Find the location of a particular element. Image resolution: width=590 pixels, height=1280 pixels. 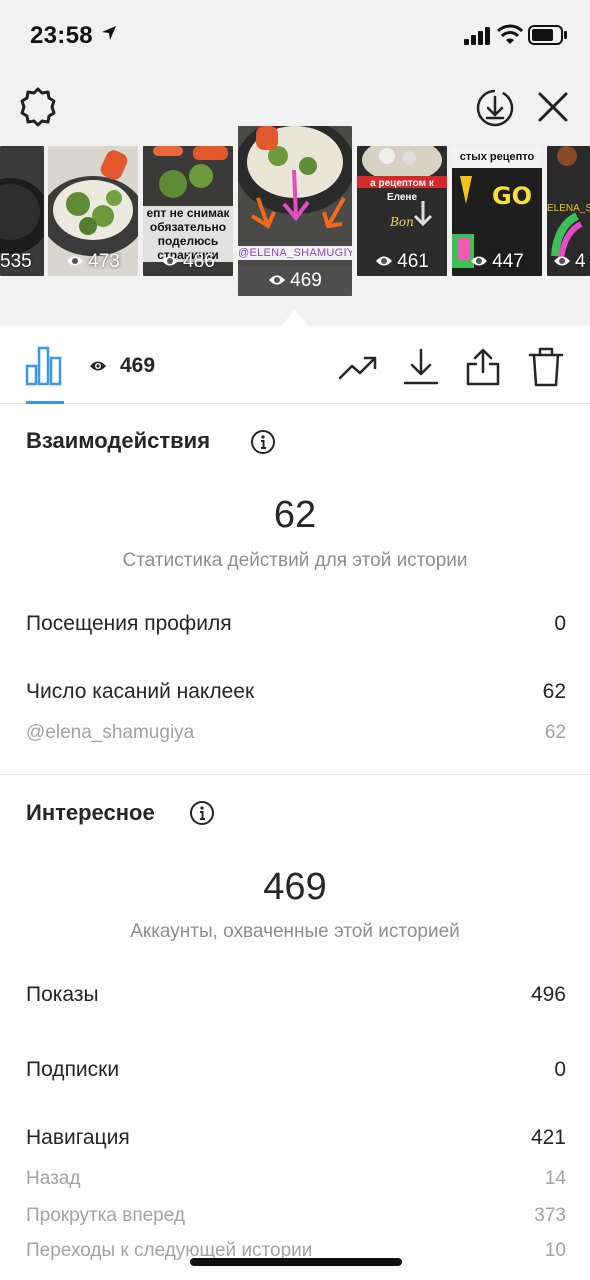

story-thumbnail: Bon а рецептом к Елене 461 is located at coordinates (402, 211).